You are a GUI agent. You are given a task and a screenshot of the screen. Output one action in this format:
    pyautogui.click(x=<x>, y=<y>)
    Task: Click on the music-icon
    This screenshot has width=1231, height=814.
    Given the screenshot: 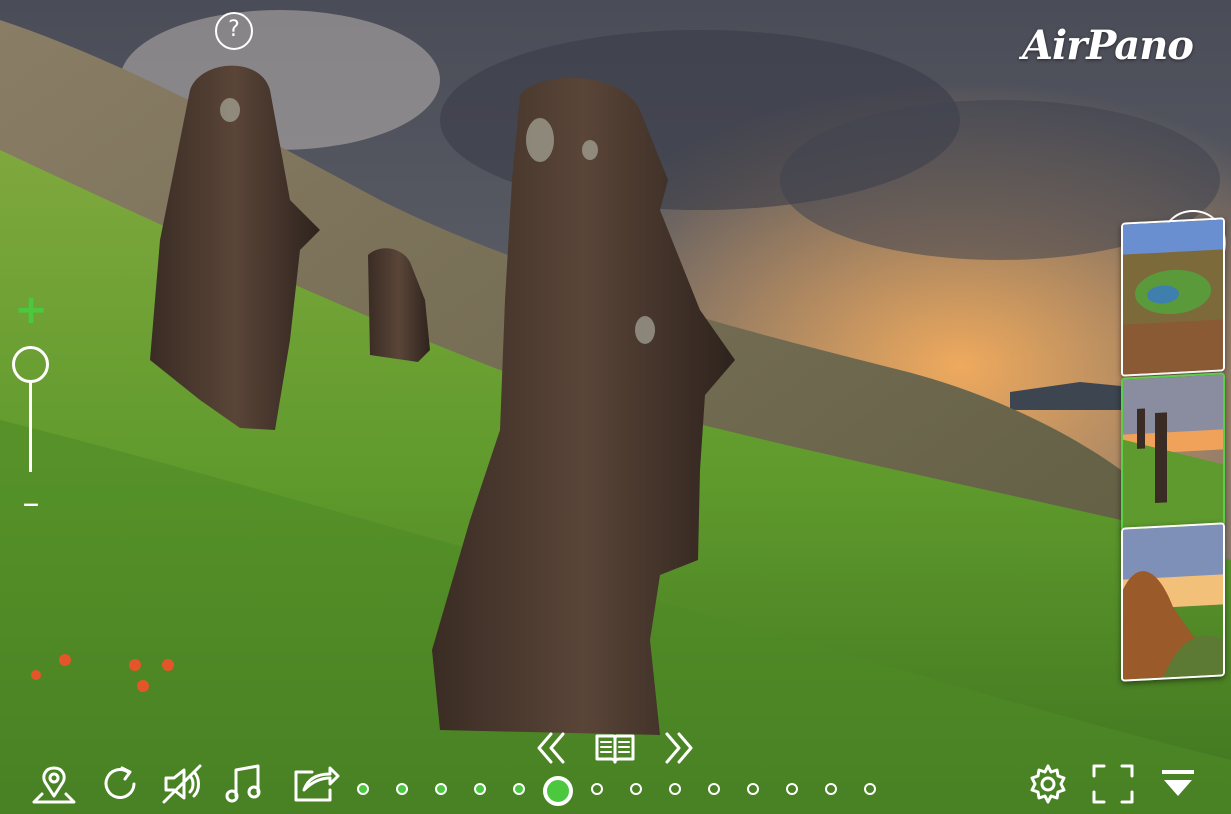 What is the action you would take?
    pyautogui.click(x=244, y=784)
    